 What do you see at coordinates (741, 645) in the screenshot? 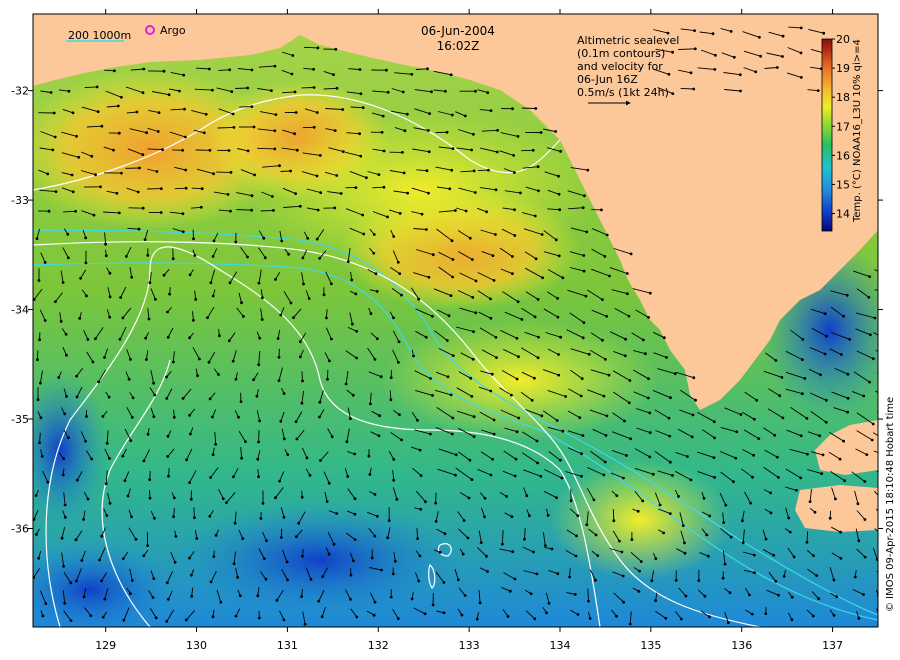
I see `x-tick-label: 136` at bounding box center [741, 645].